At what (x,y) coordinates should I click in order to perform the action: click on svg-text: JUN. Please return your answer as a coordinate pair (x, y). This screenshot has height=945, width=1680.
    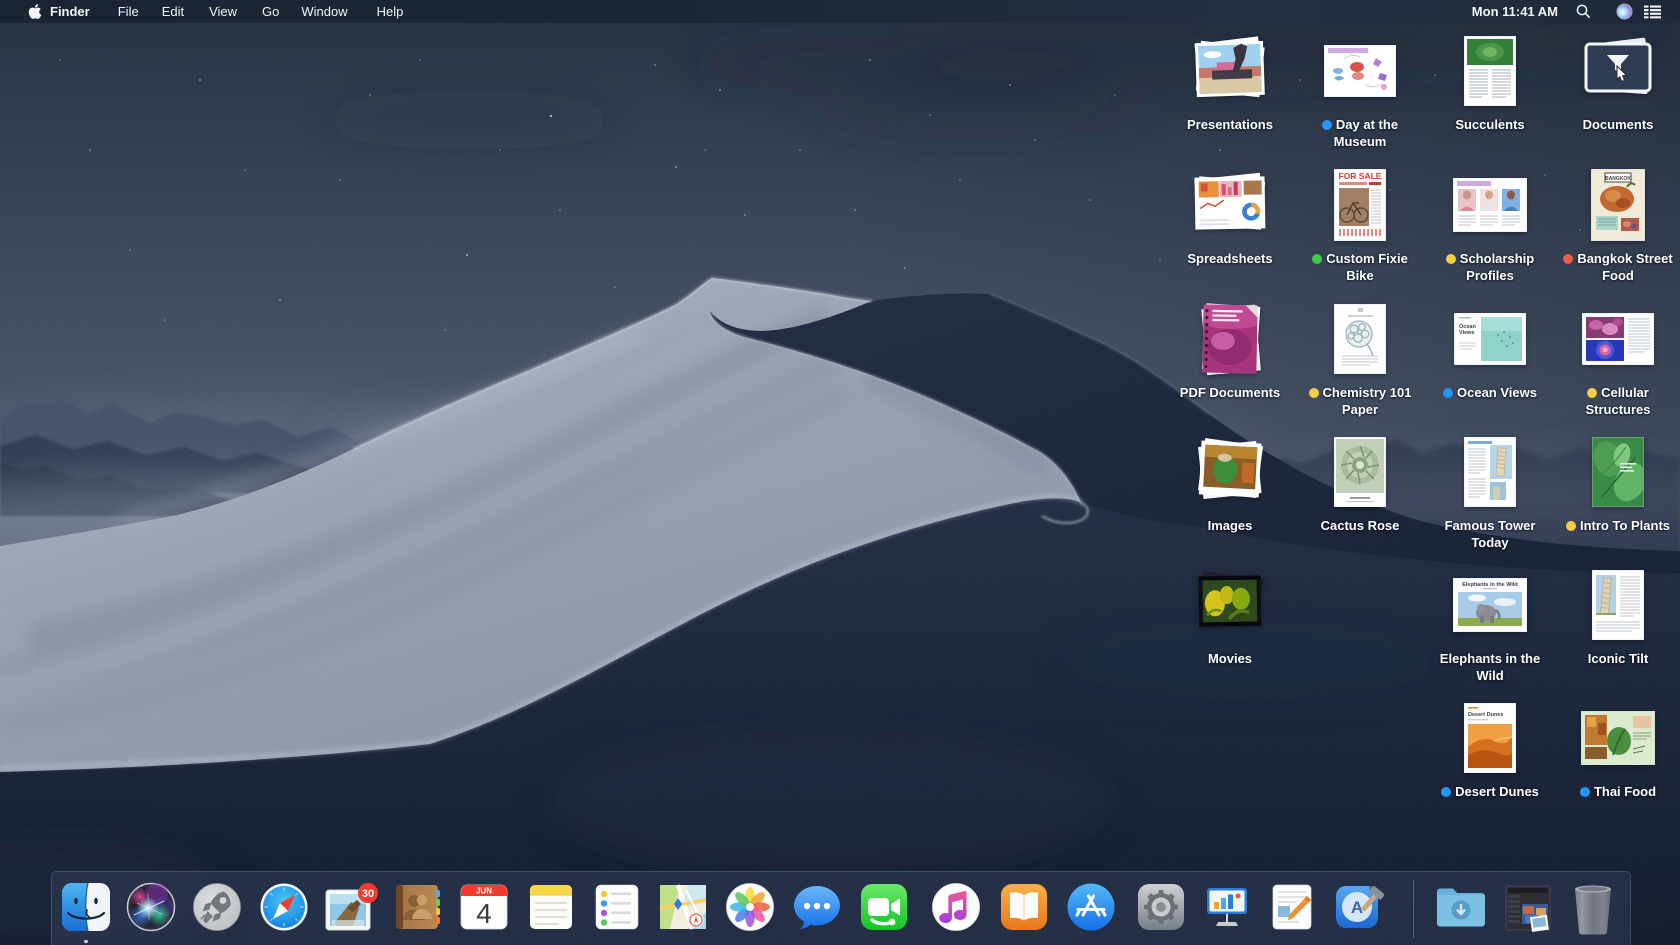
    Looking at the image, I should click on (484, 891).